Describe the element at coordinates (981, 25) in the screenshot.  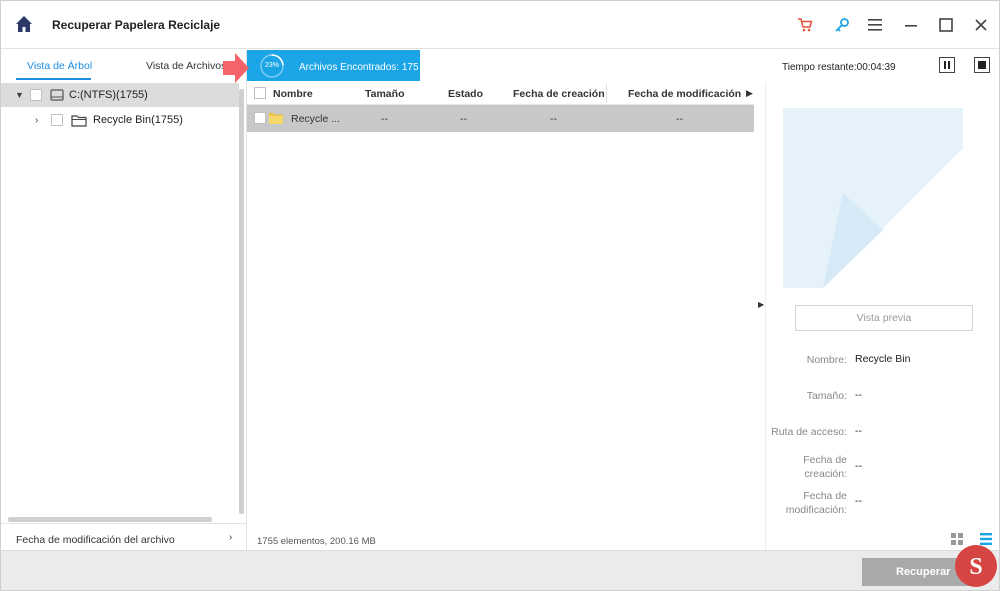
I see `close-icon` at that location.